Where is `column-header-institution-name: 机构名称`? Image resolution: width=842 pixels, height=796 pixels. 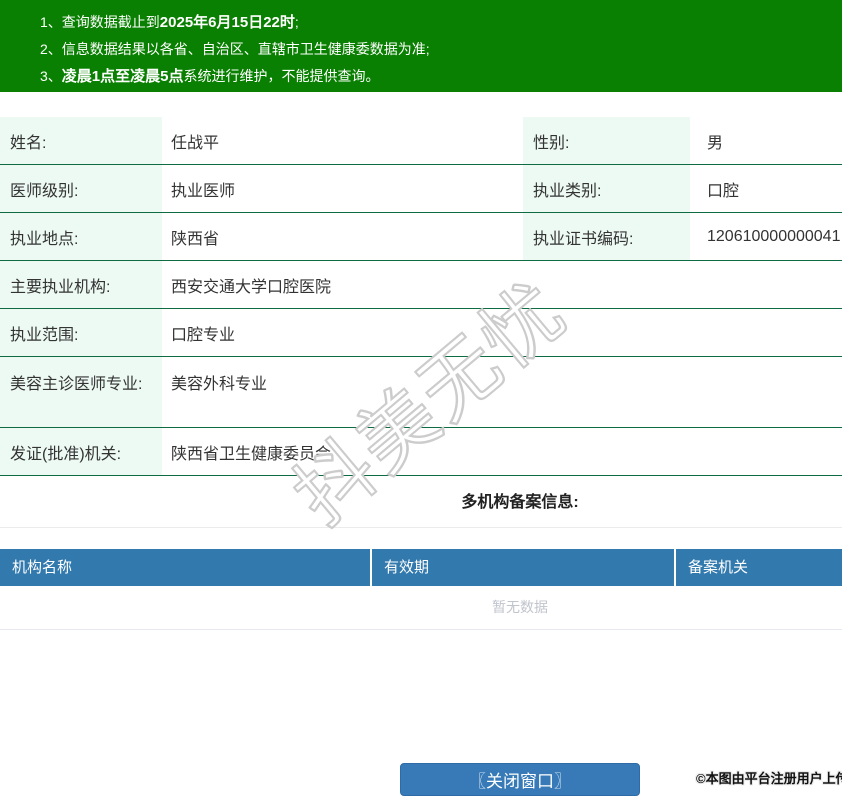 column-header-institution-name: 机构名称 is located at coordinates (186, 567).